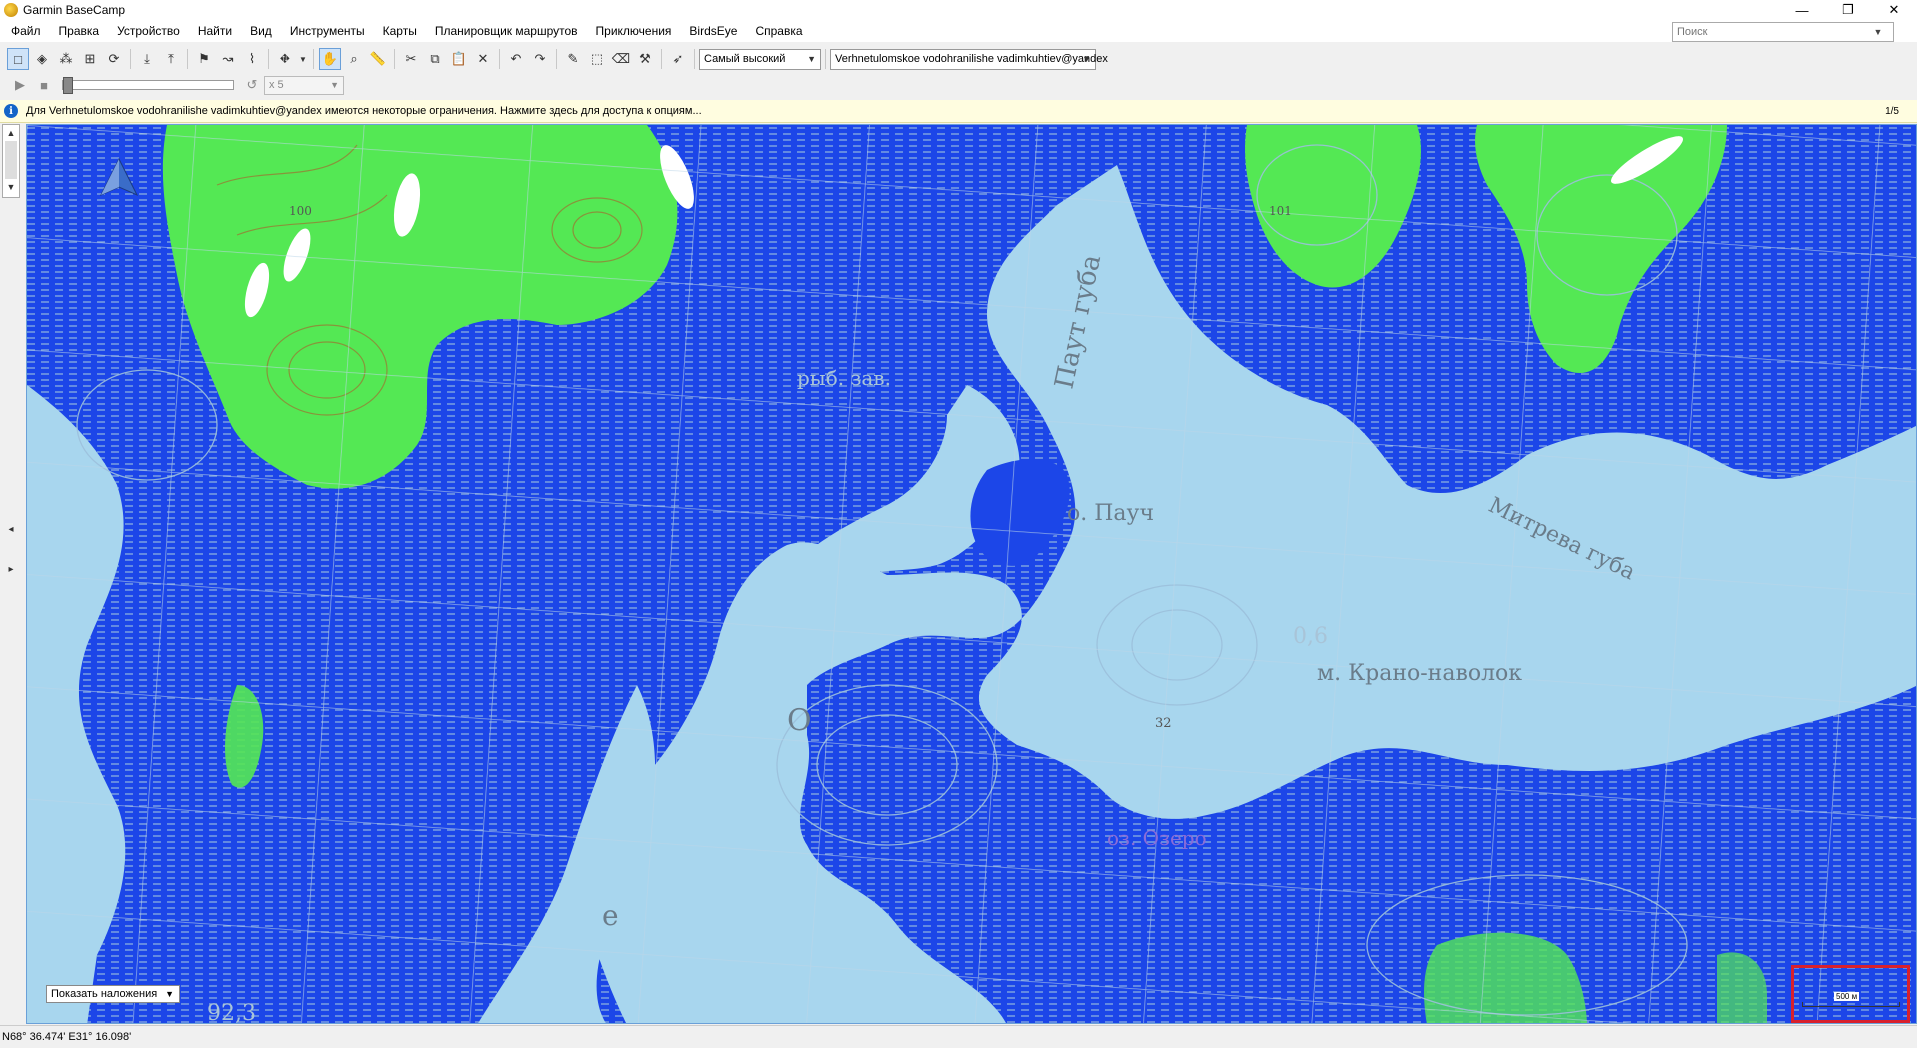 The height and width of the screenshot is (1048, 1917). What do you see at coordinates (778, 31) in the screenshot?
I see `menu-help: Справка` at bounding box center [778, 31].